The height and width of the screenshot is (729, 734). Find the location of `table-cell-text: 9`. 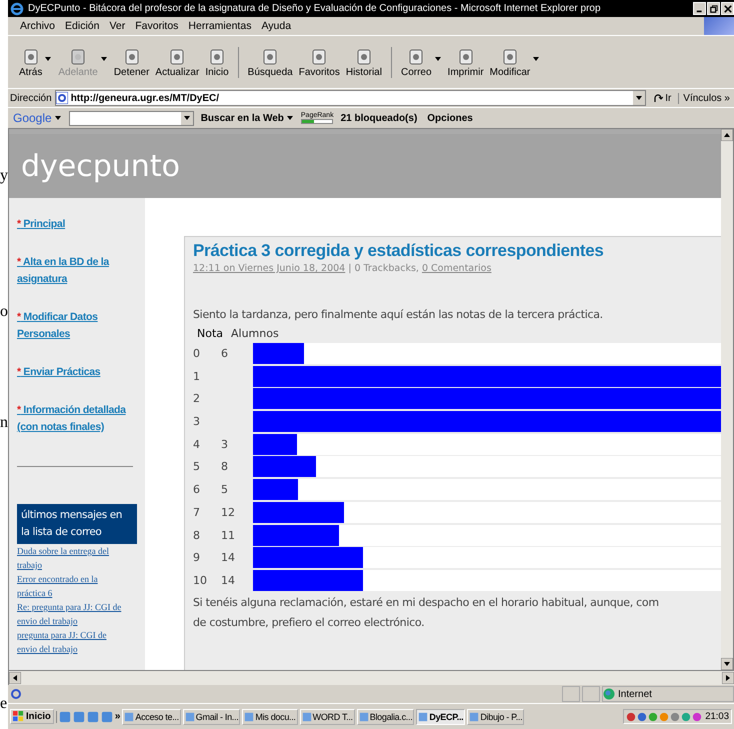

table-cell-text: 9 is located at coordinates (197, 557).